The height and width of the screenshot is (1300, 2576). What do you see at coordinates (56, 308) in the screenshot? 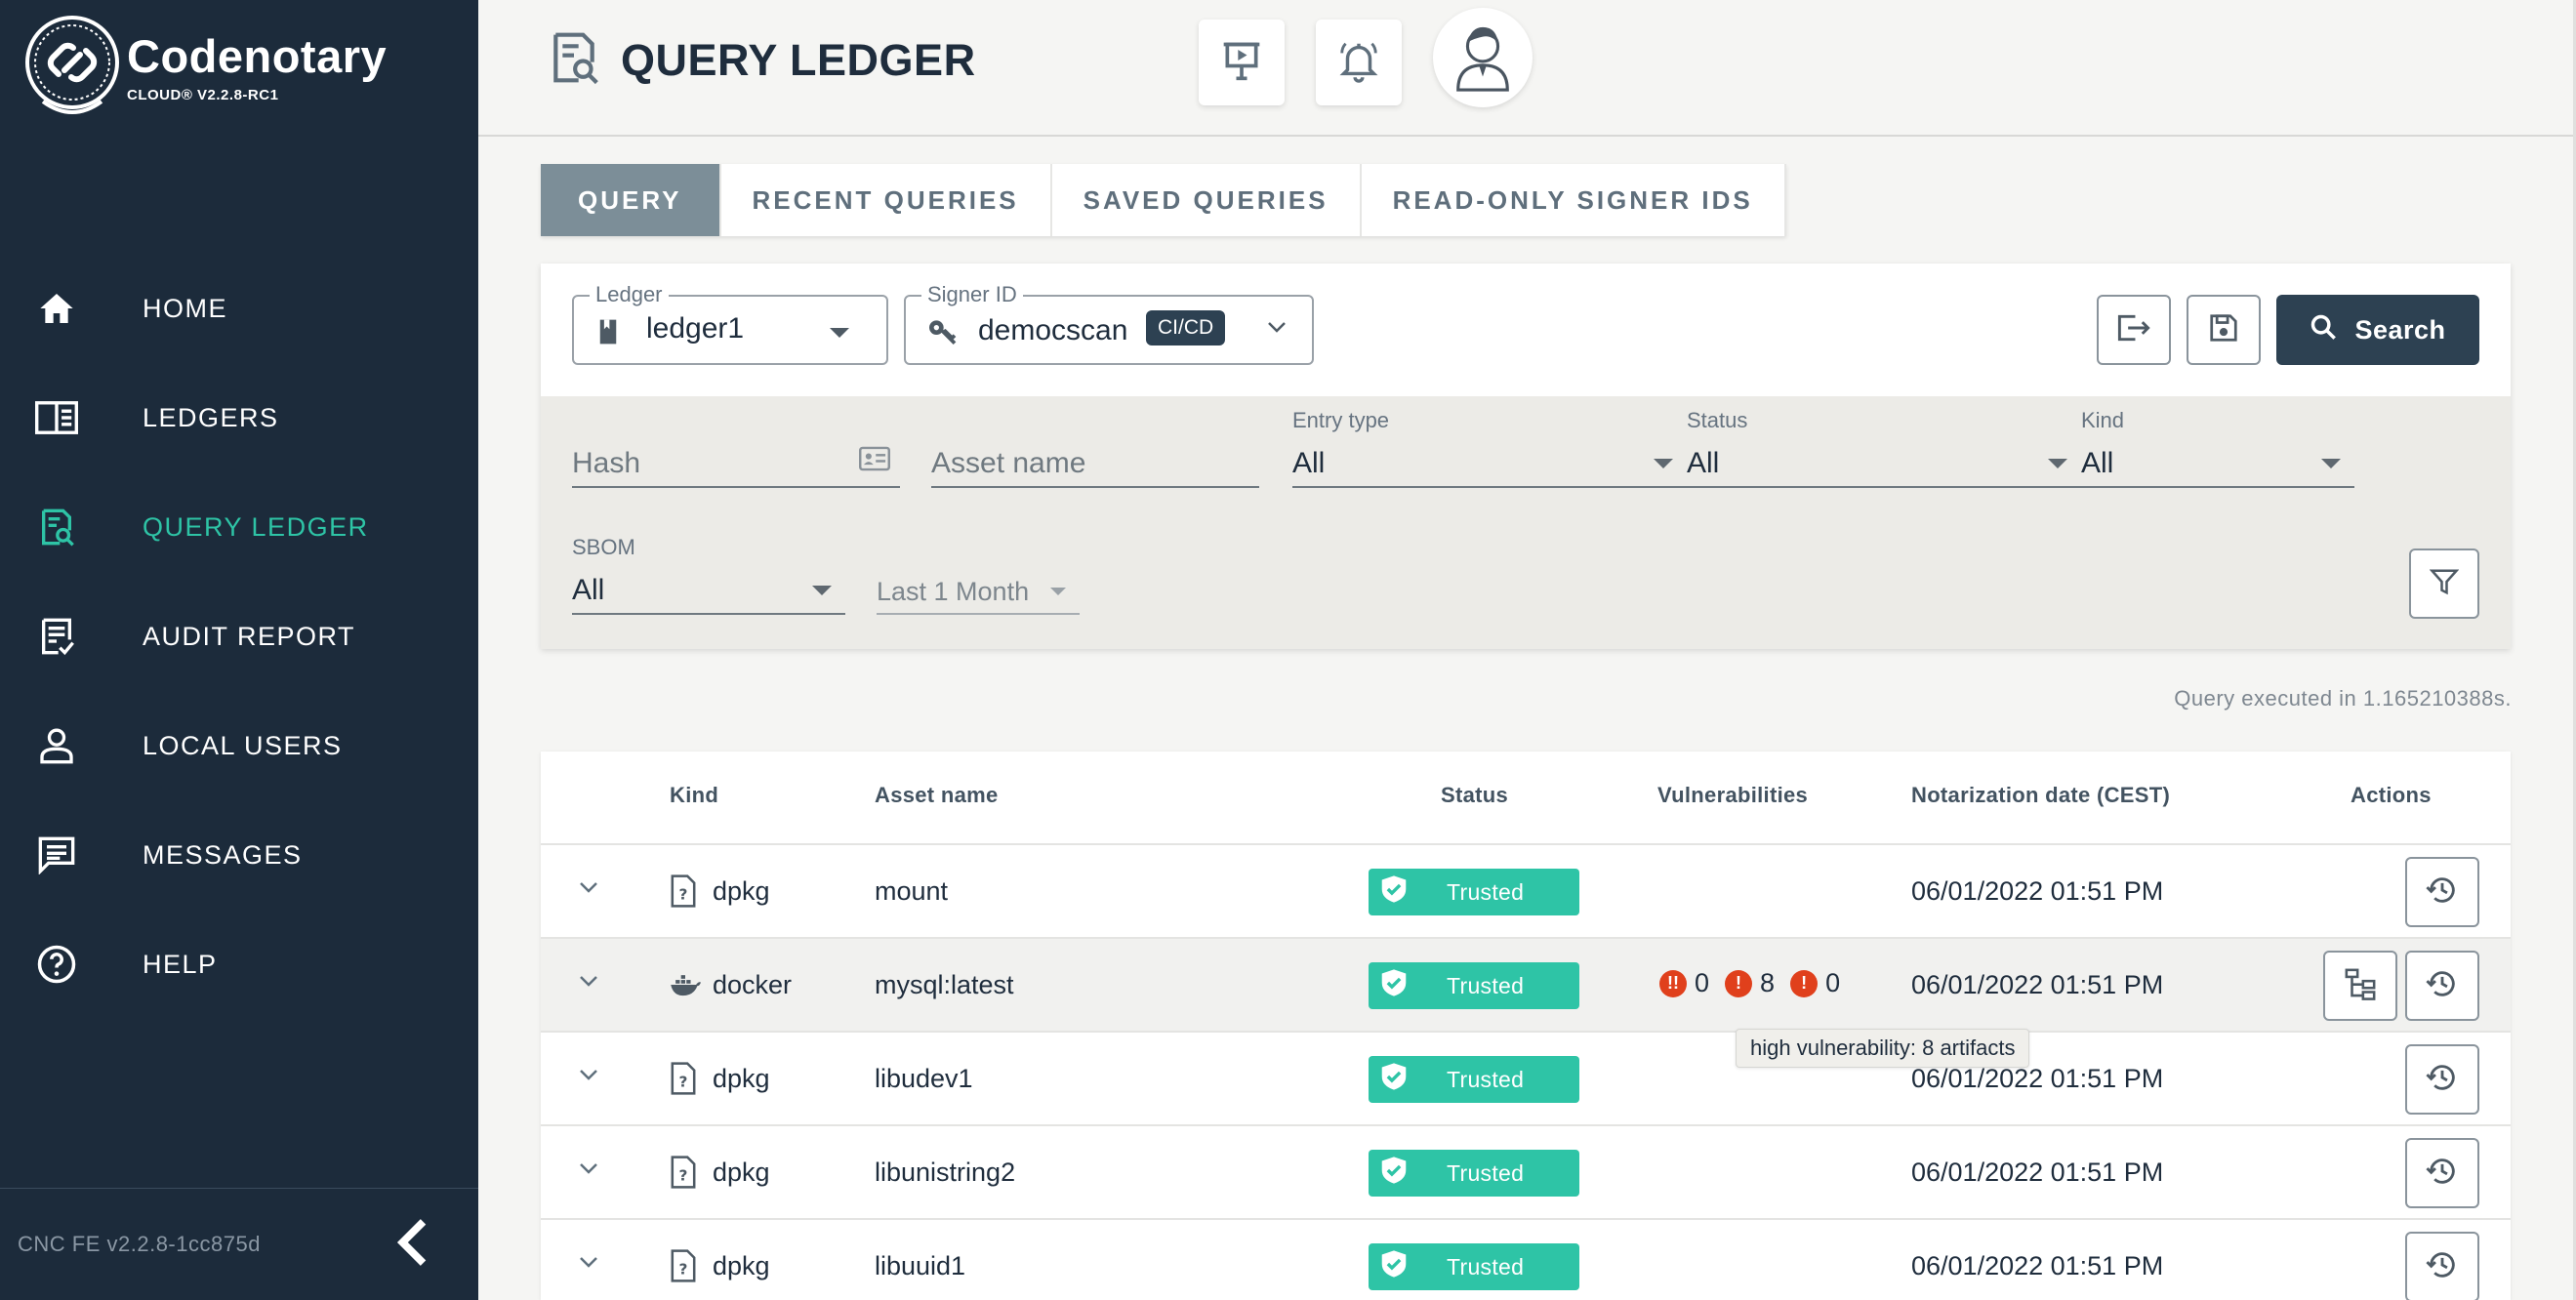
I see `home-icon` at bounding box center [56, 308].